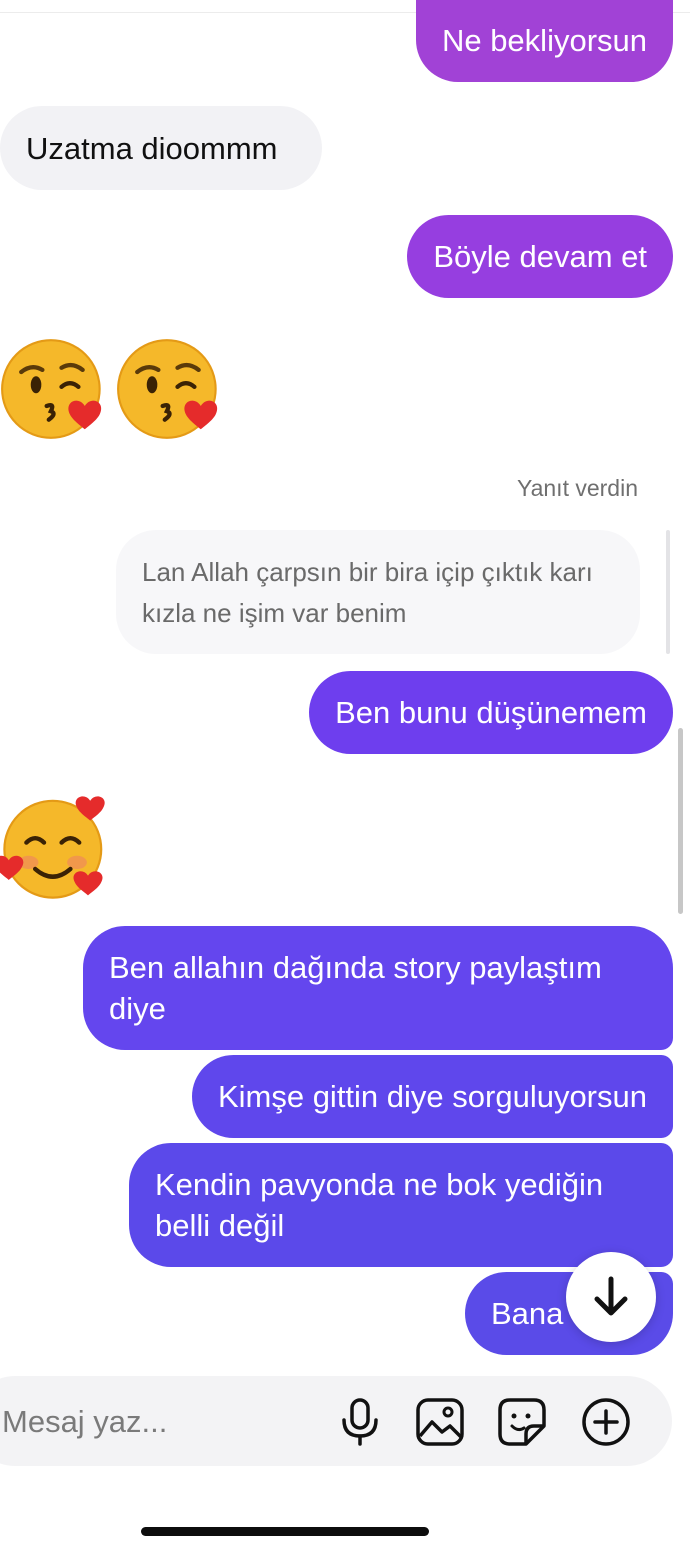  Describe the element at coordinates (522, 1422) in the screenshot. I see `sticker-icon` at that location.